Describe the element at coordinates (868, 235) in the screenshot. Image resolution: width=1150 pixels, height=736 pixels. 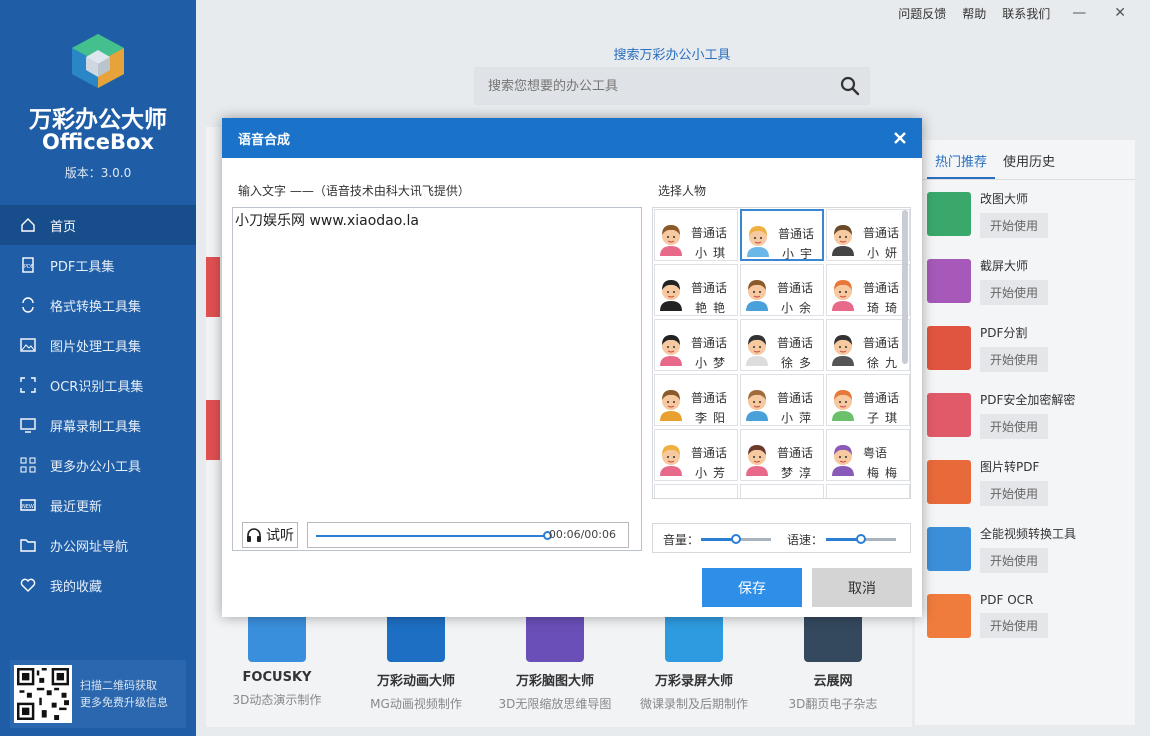
I see `voice-option: 普通话 小妍` at that location.